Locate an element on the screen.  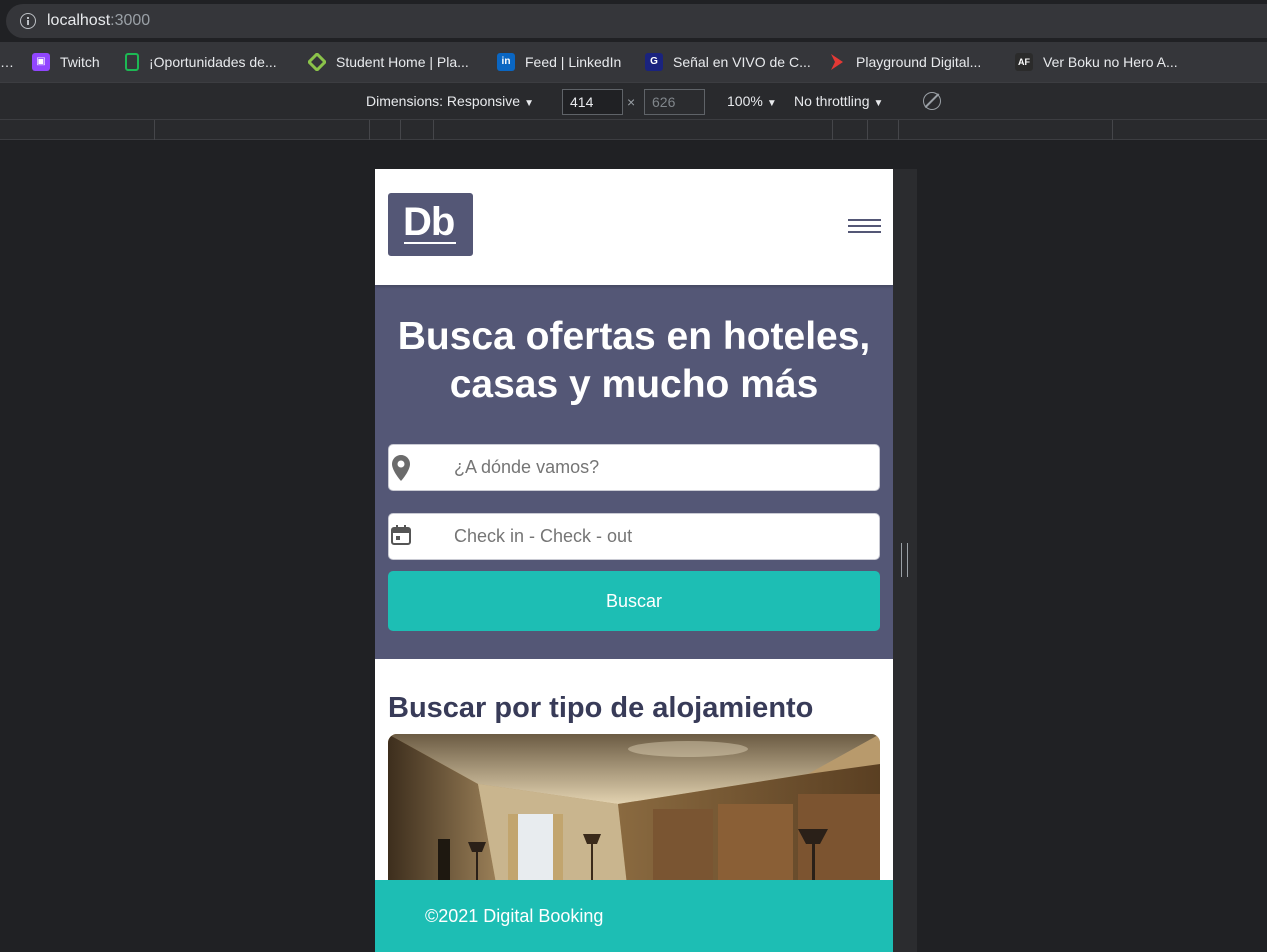
dates-input is located at coordinates (659, 536).